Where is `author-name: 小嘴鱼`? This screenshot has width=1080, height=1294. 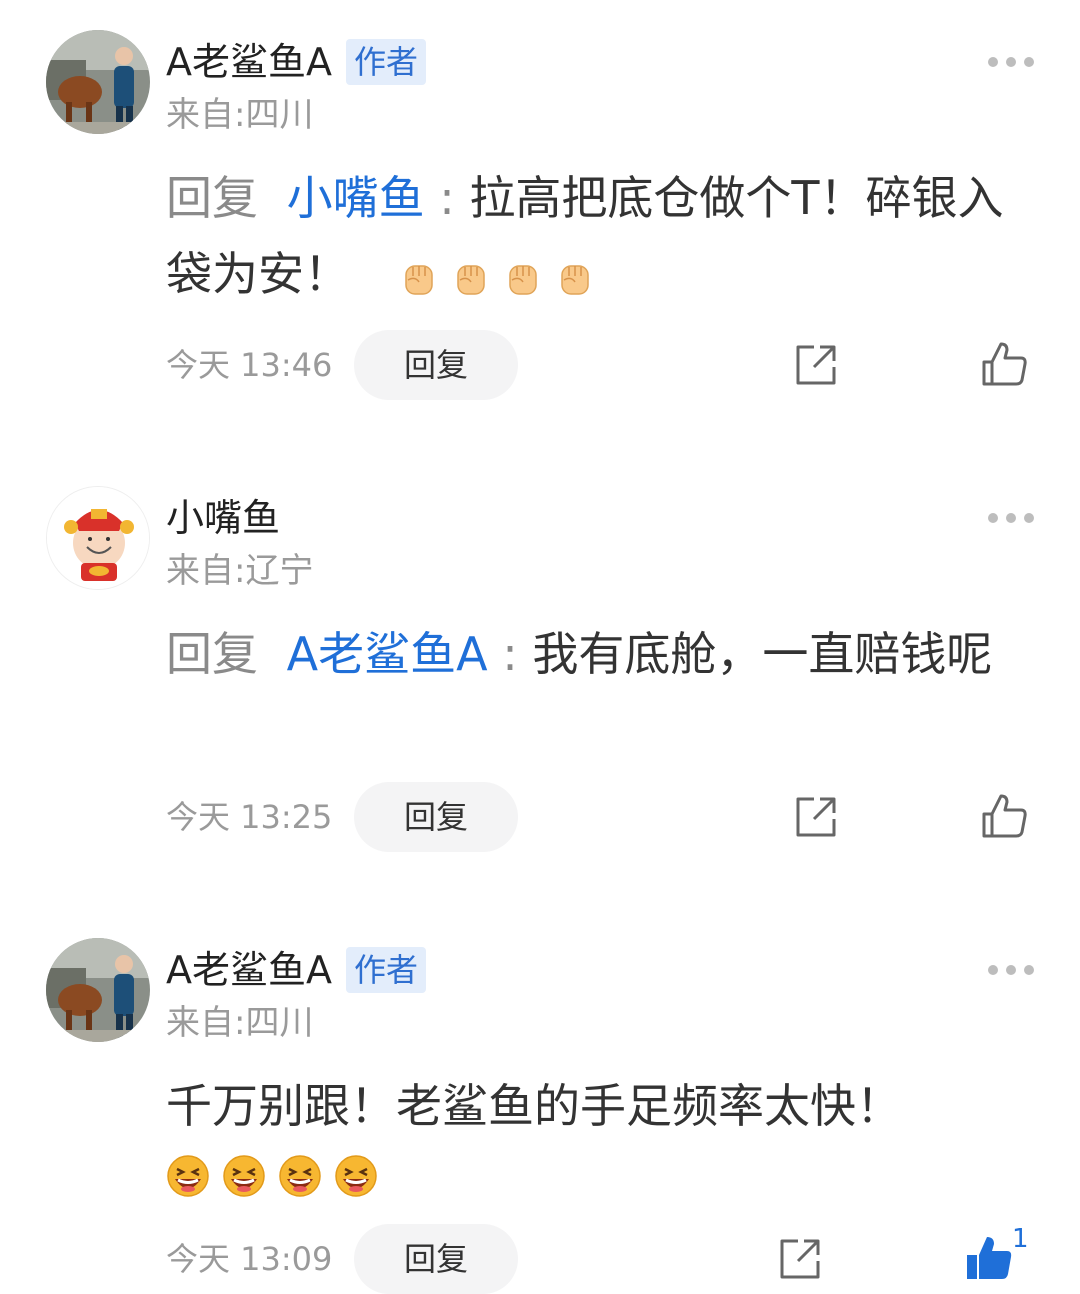 author-name: 小嘴鱼 is located at coordinates (223, 518).